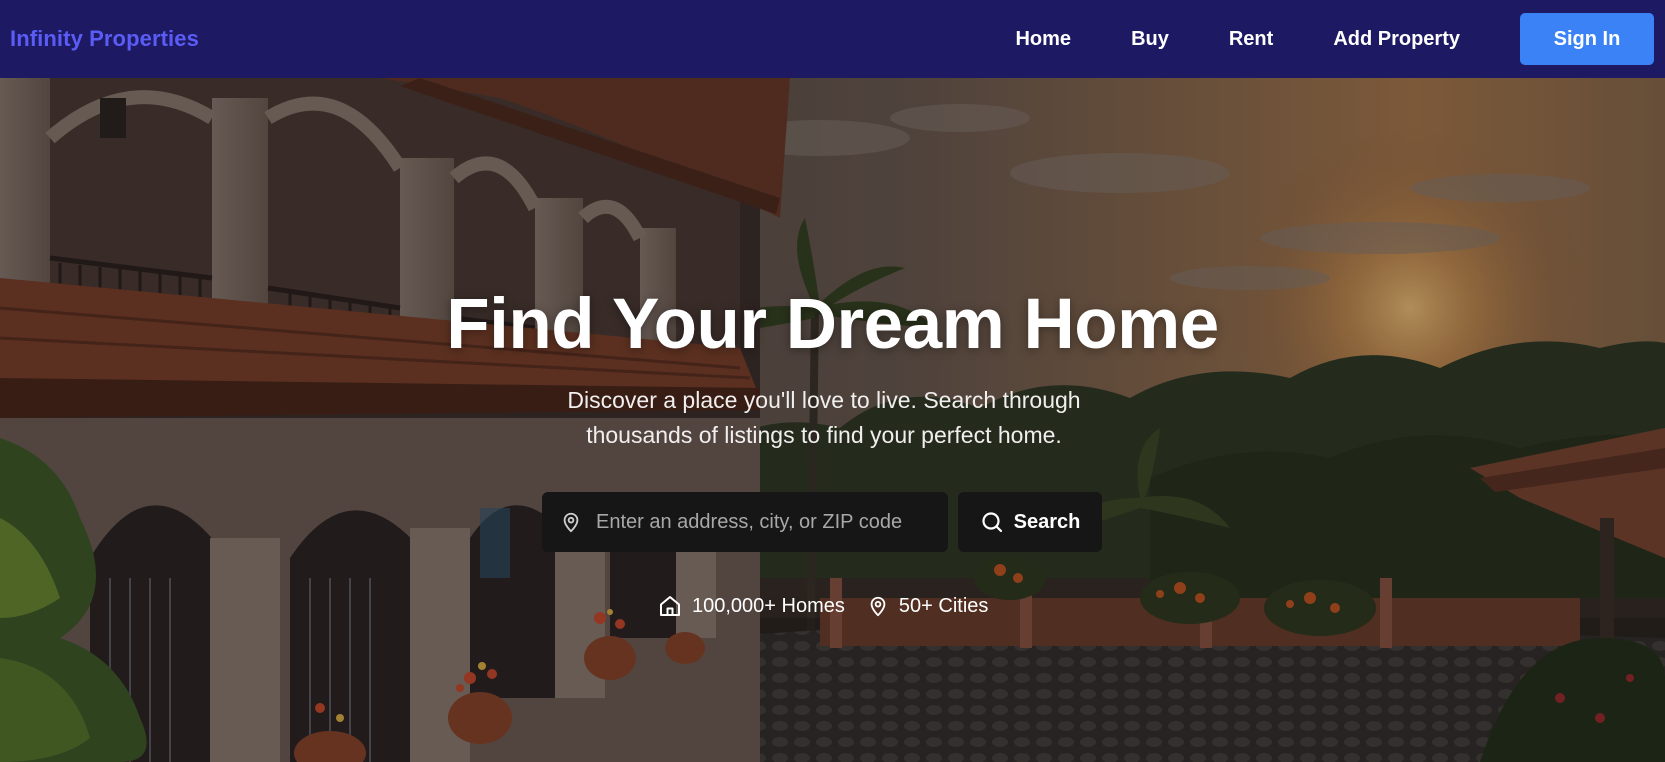 The image size is (1665, 762). What do you see at coordinates (1251, 39) in the screenshot?
I see `nav-link-rent: Rent` at bounding box center [1251, 39].